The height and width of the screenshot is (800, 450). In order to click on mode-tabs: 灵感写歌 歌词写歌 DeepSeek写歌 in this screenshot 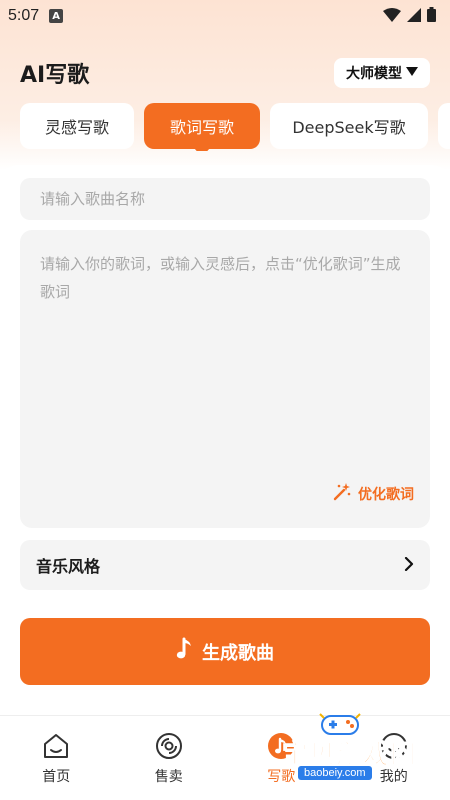, I will do `click(235, 127)`.